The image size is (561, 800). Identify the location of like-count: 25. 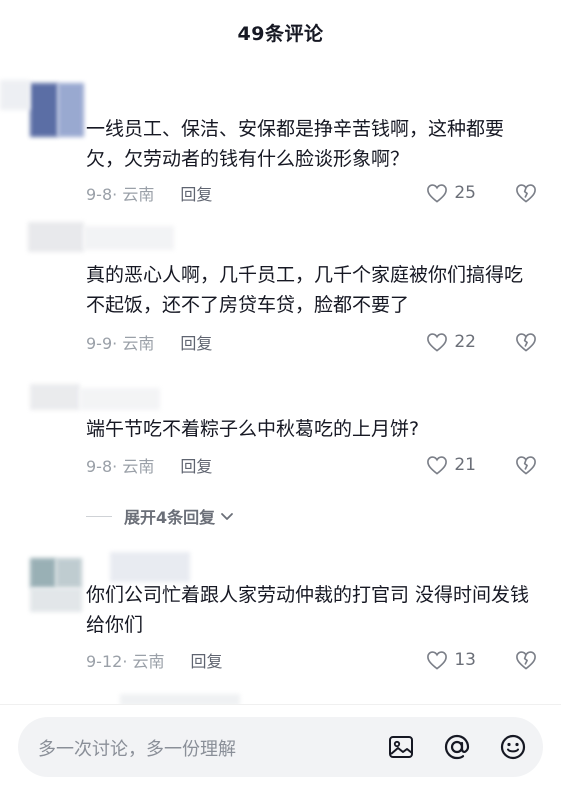
(465, 193).